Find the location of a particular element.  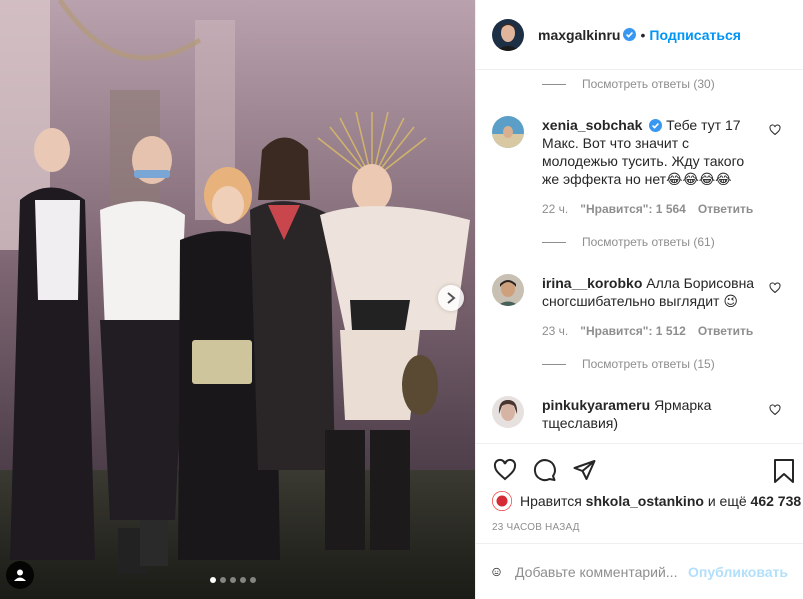

view-replies-label: Посмотреть ответы (30) is located at coordinates (648, 84).